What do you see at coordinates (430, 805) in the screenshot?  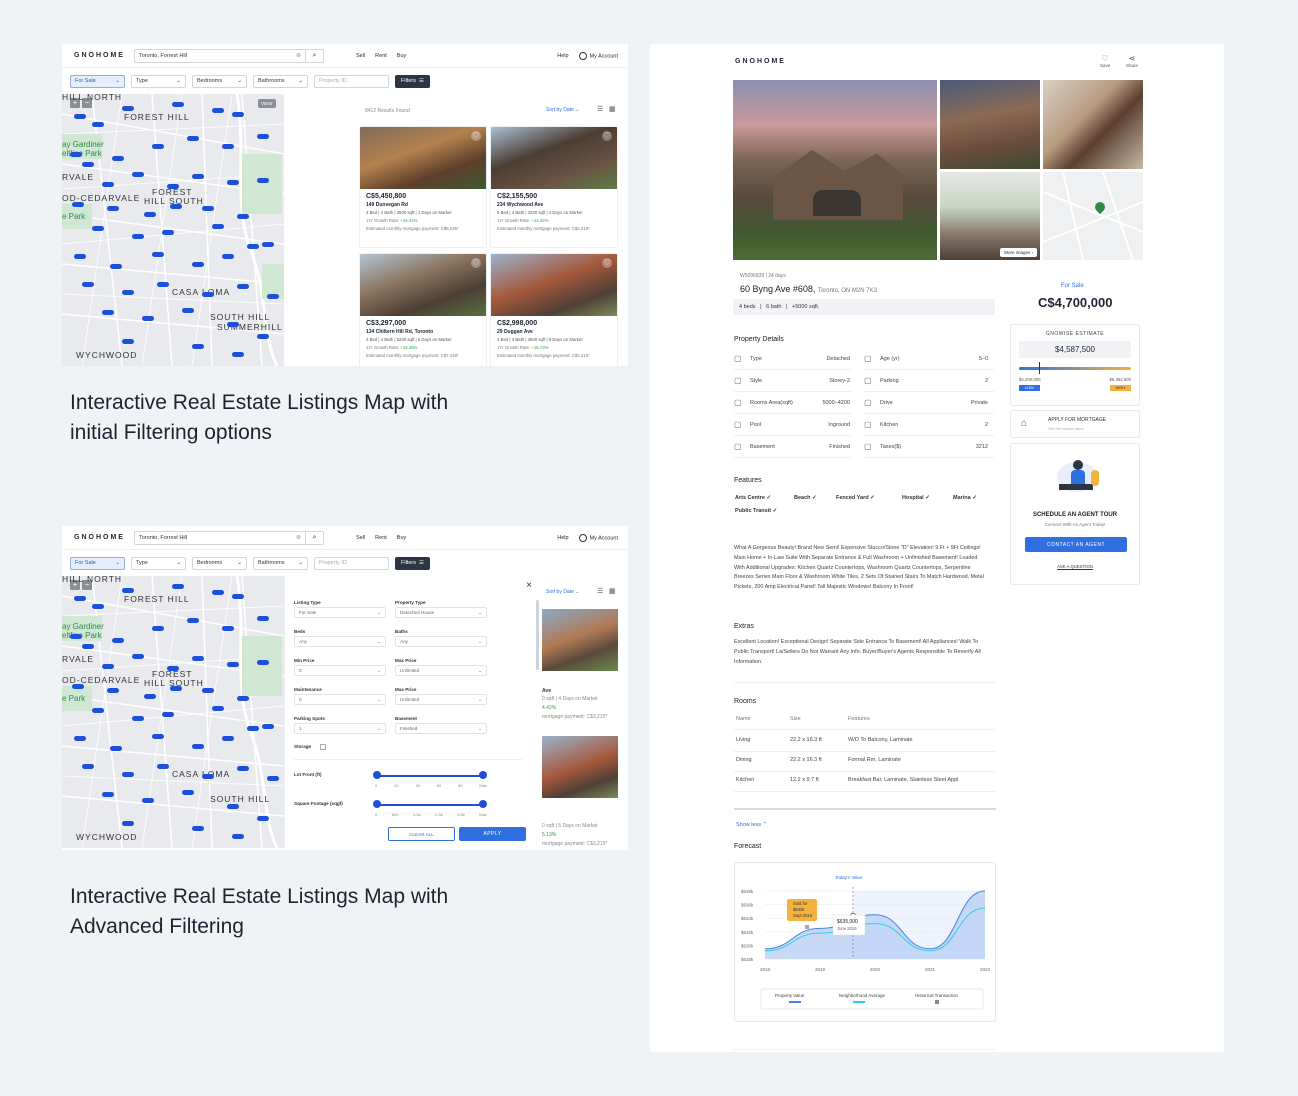 I see `sqft-slider` at bounding box center [430, 805].